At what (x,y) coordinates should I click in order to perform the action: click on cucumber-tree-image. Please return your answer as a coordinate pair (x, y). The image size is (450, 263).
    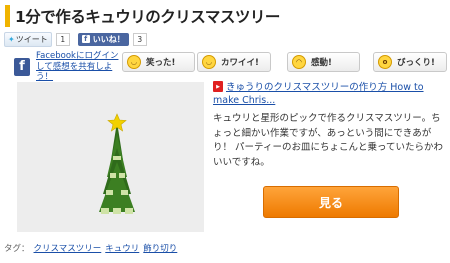
    Looking at the image, I should click on (117, 163).